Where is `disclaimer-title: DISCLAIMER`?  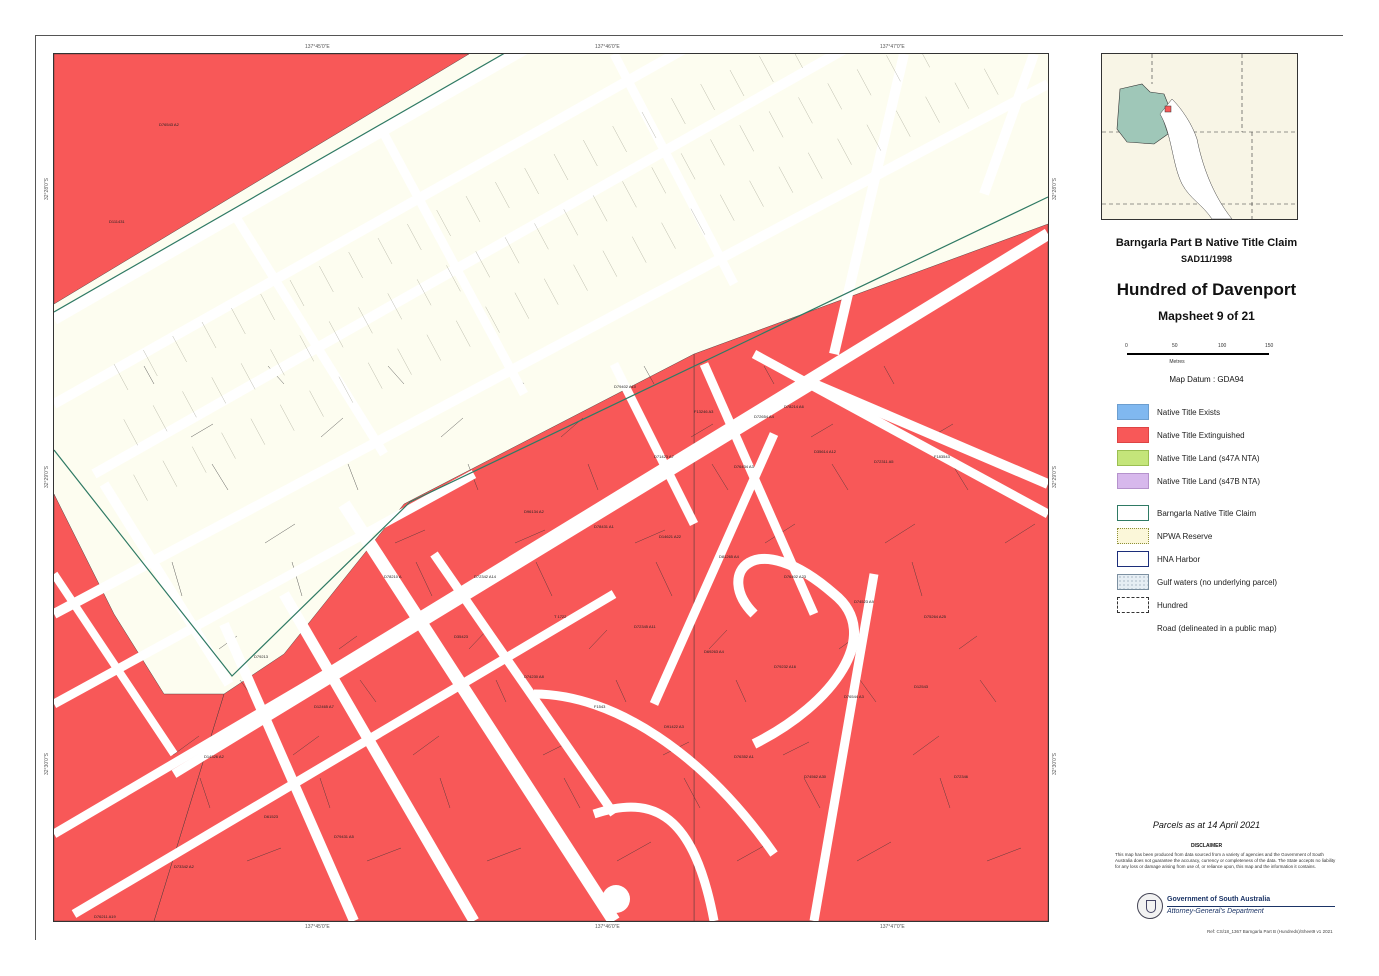
disclaimer-title: DISCLAIMER is located at coordinates (1206, 846).